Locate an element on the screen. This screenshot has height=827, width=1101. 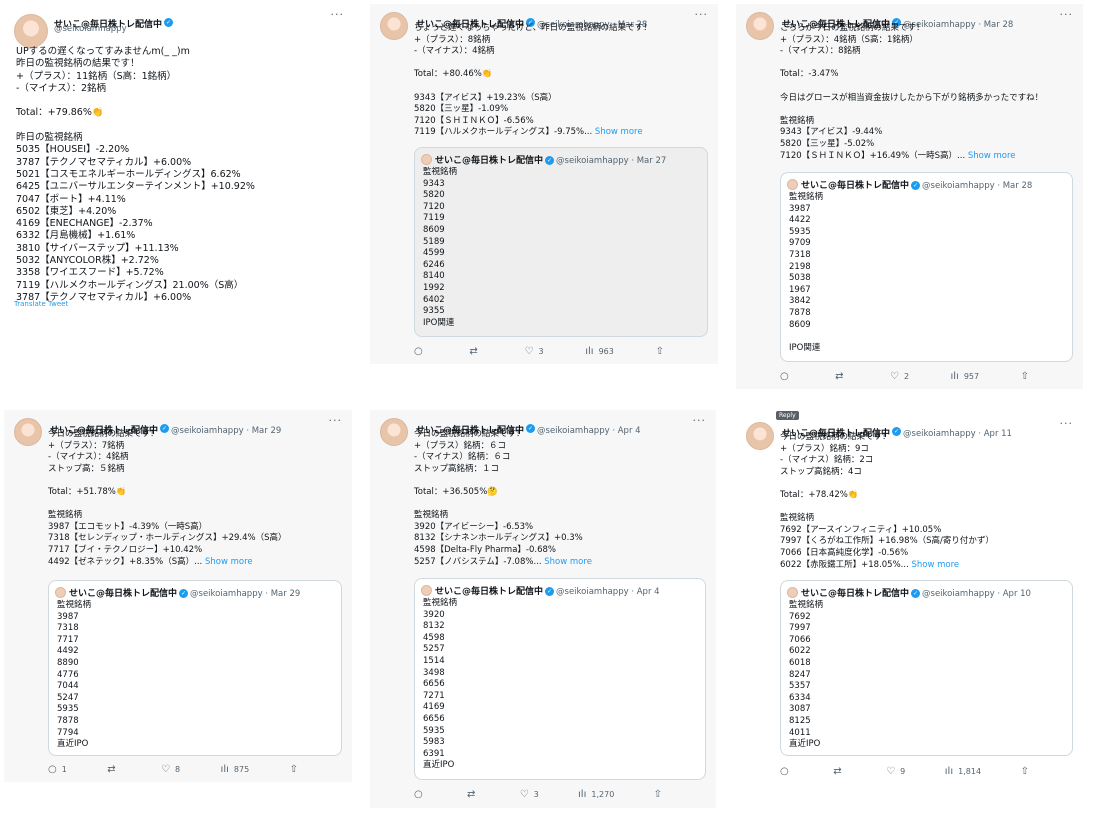
tweet-actions: ○ ⇄ ♡ 3 ılı 1,270 ⇧ is located at coordinates (538, 794).